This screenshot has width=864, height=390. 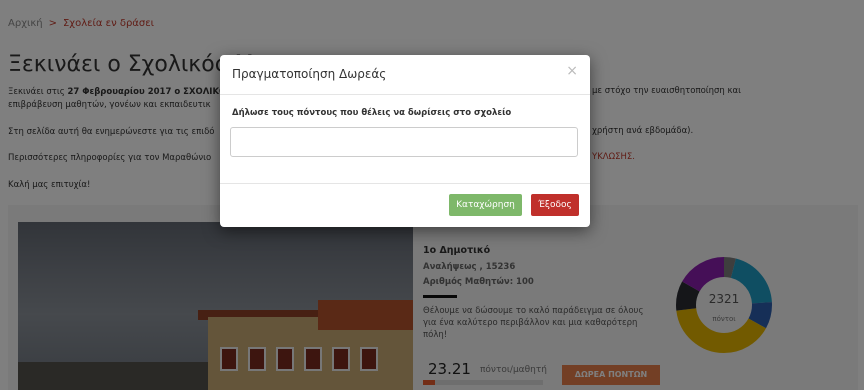 I want to click on points-input, so click(x=404, y=142).